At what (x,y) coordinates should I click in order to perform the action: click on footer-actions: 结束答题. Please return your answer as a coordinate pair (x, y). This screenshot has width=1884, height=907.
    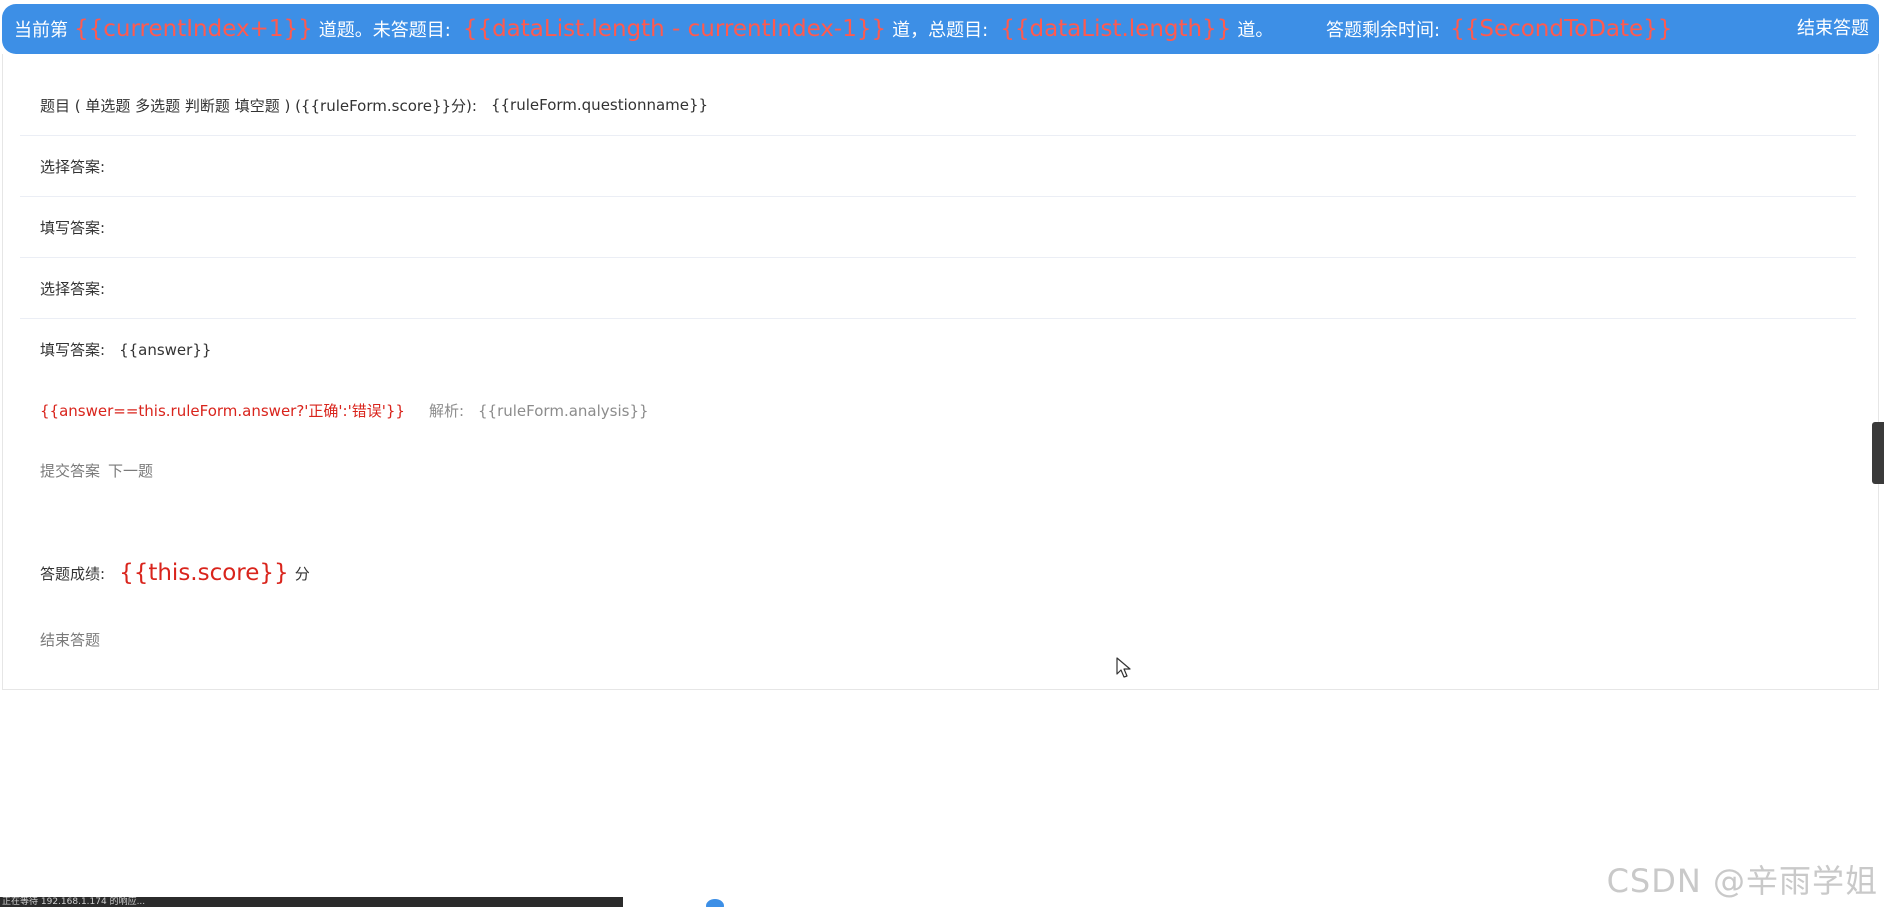
    Looking at the image, I should click on (74, 639).